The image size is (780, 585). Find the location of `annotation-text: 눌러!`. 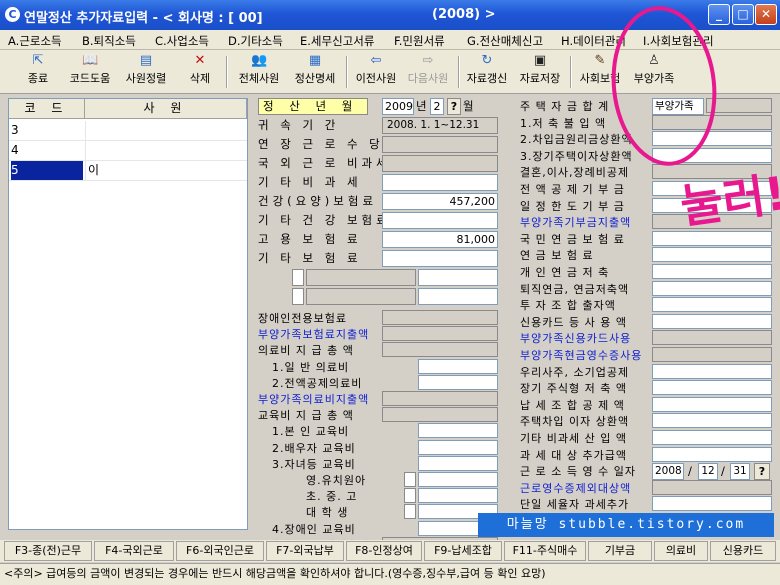

annotation-text: 눌러! is located at coordinates (728, 200).